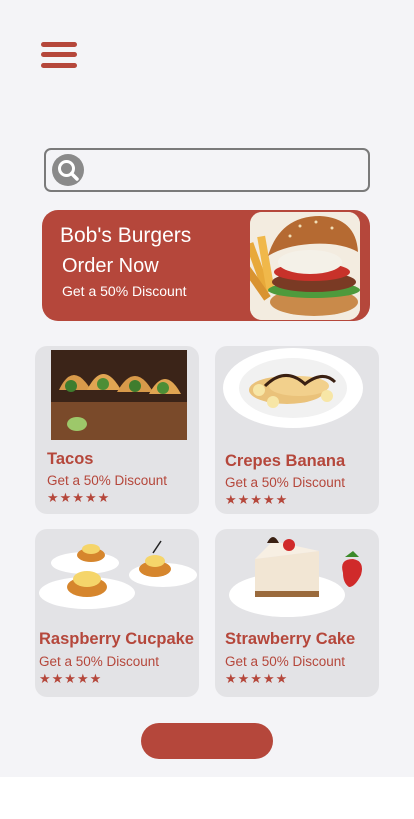 The width and height of the screenshot is (414, 819). What do you see at coordinates (126, 235) in the screenshot?
I see `banner-title: Bob's Burgers` at bounding box center [126, 235].